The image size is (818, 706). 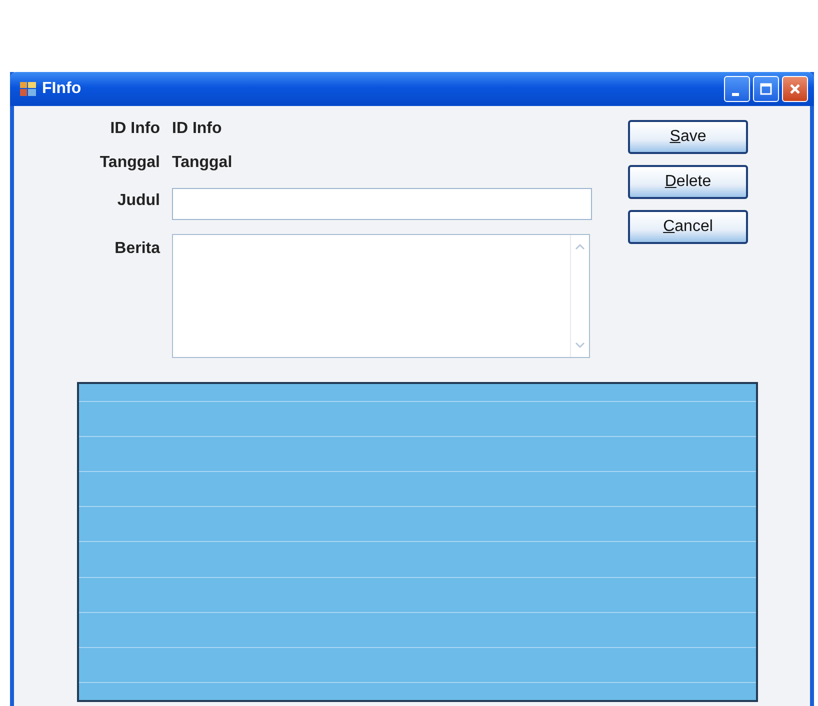 What do you see at coordinates (382, 204) in the screenshot?
I see `input-field` at bounding box center [382, 204].